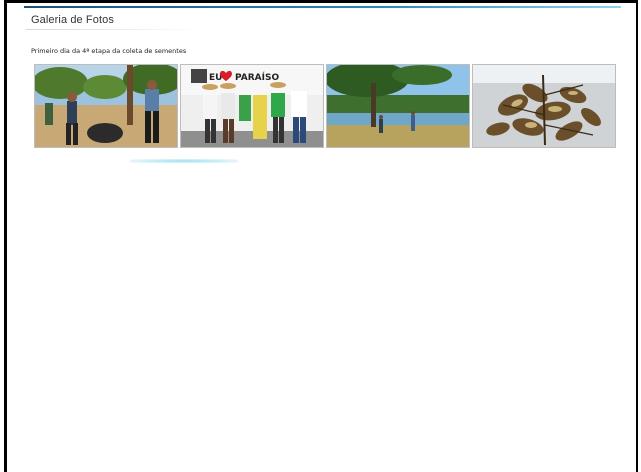  Describe the element at coordinates (116, 29) in the screenshot. I see `title-divider` at that location.